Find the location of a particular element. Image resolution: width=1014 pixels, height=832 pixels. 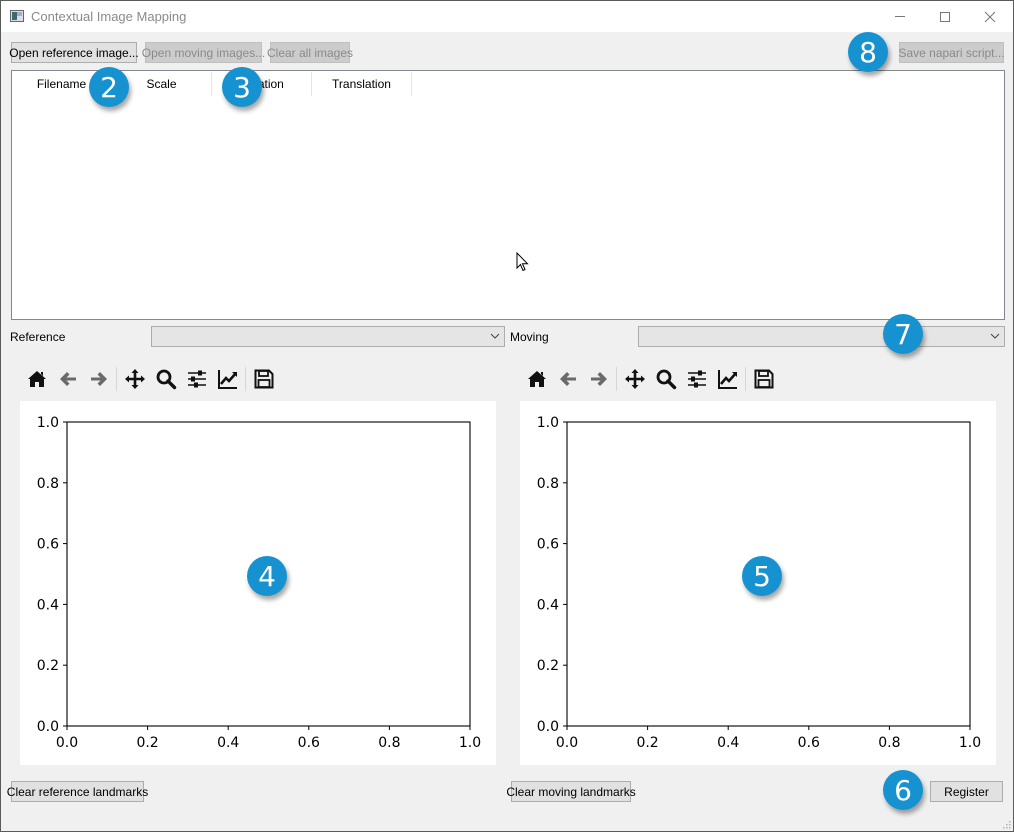

annotation-marker-2: 2 is located at coordinates (109, 87).